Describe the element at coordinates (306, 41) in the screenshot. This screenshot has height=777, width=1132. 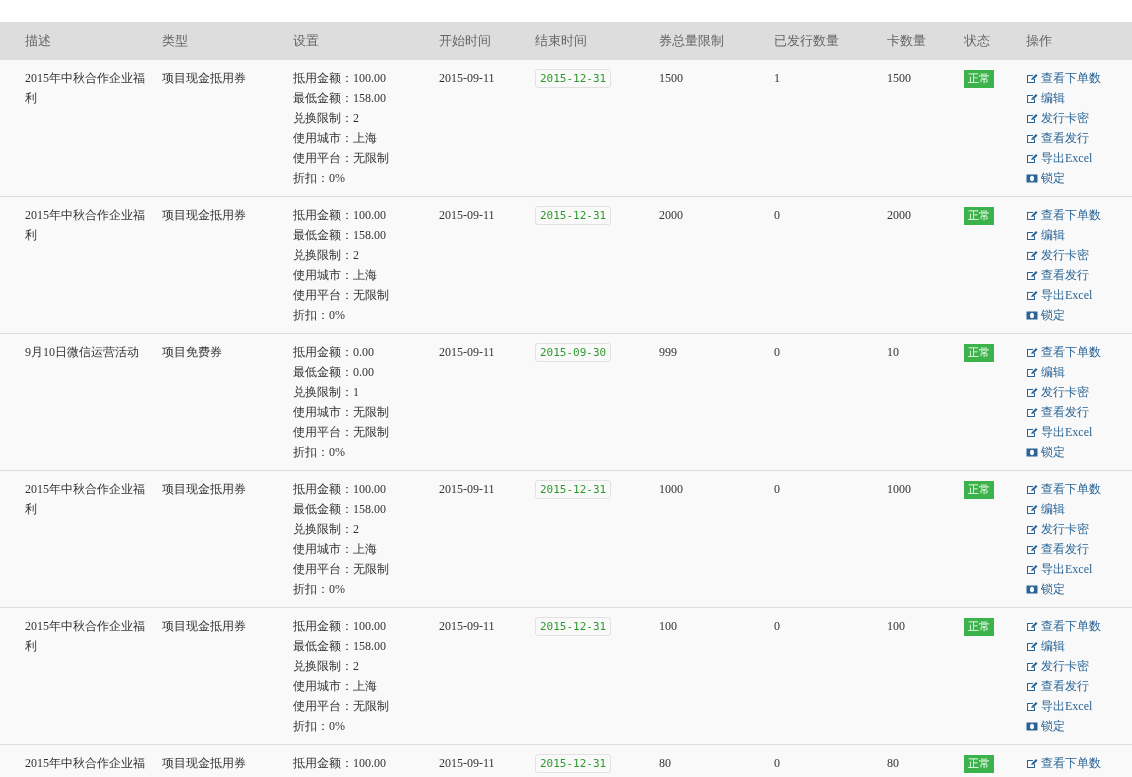
I see `column-header: 设置` at that location.